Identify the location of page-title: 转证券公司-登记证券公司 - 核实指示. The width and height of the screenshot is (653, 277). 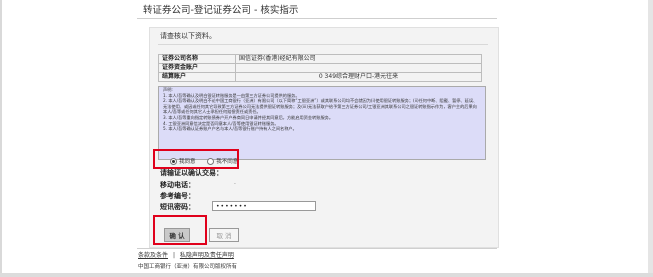
(221, 10).